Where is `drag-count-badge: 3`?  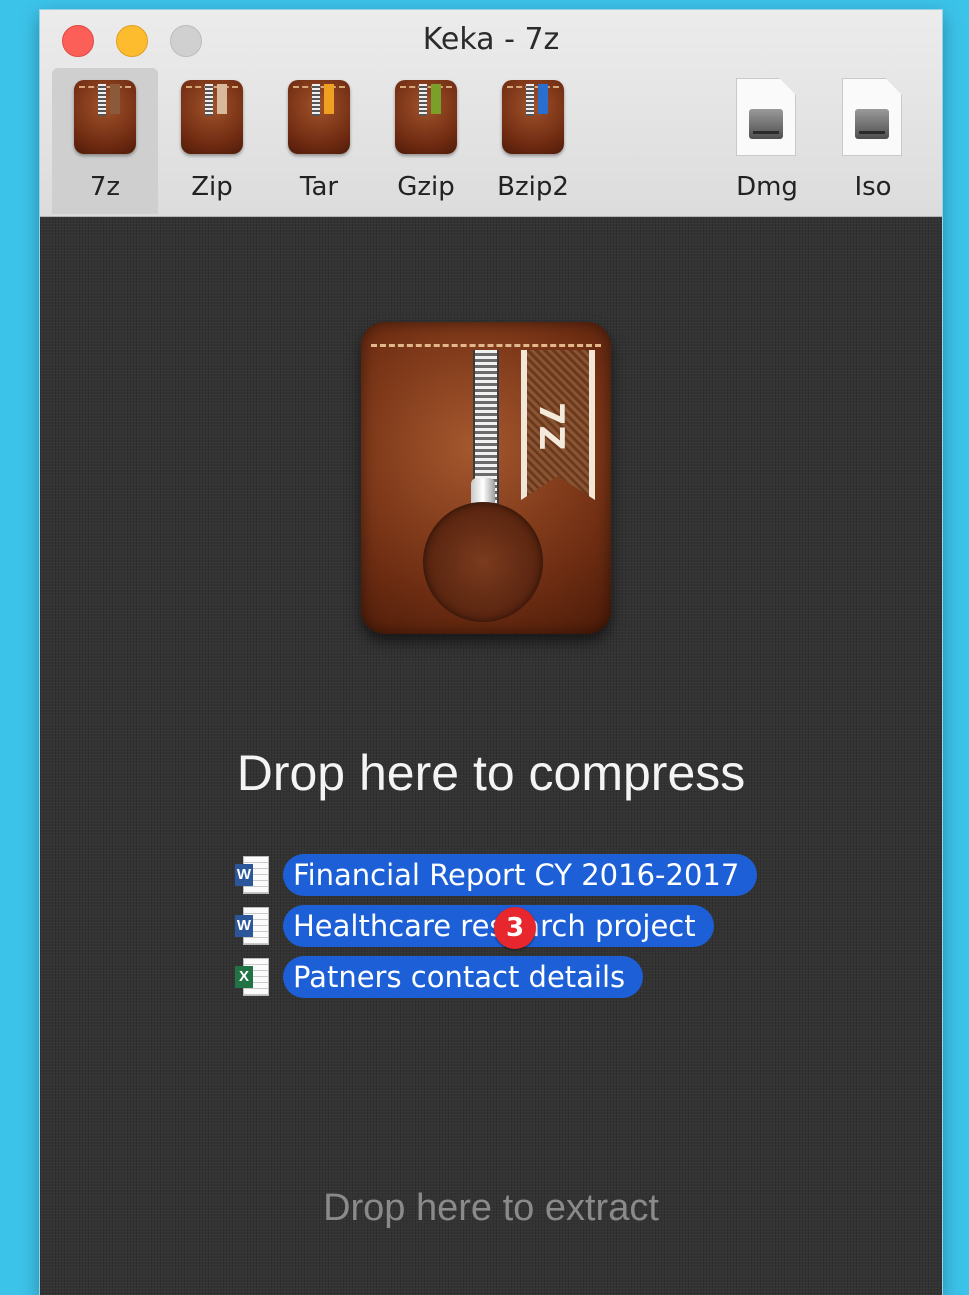
drag-count-badge: 3 is located at coordinates (515, 928).